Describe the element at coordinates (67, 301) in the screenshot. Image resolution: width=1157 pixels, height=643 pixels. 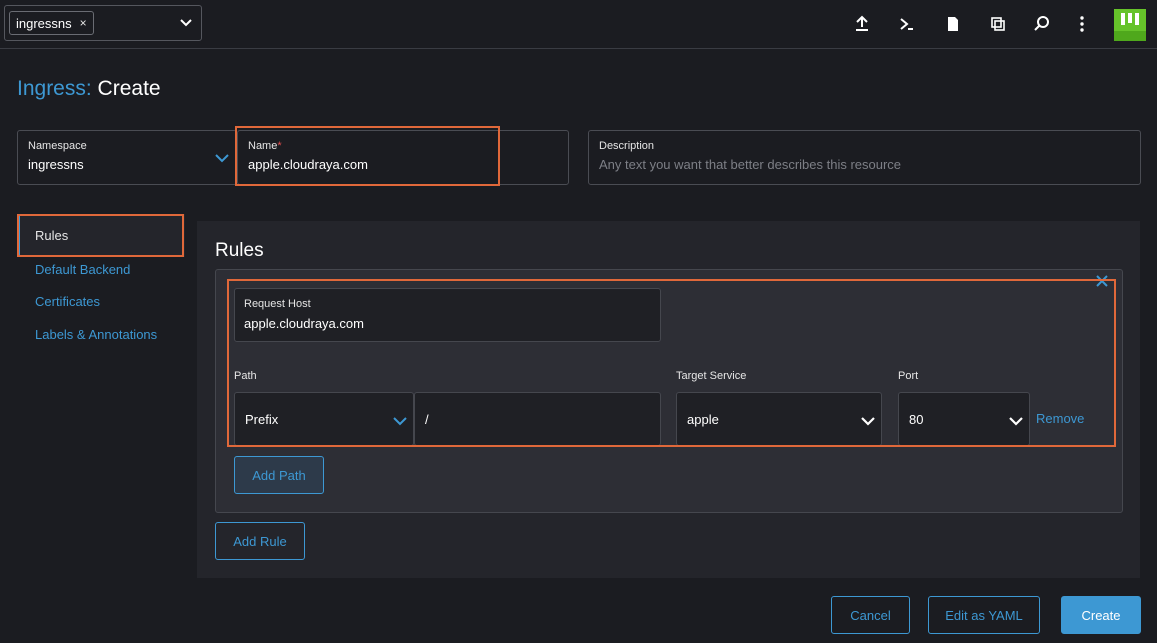
I see `sidebar-item-certificates: Certificates` at that location.